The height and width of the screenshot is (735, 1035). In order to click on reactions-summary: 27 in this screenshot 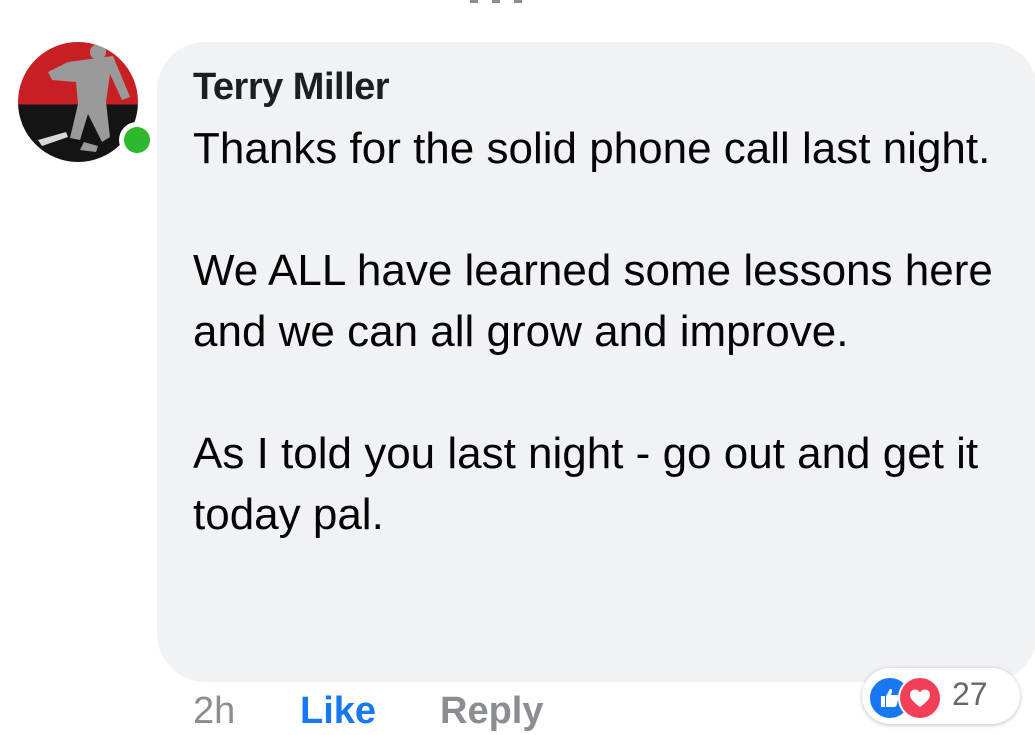, I will do `click(941, 696)`.